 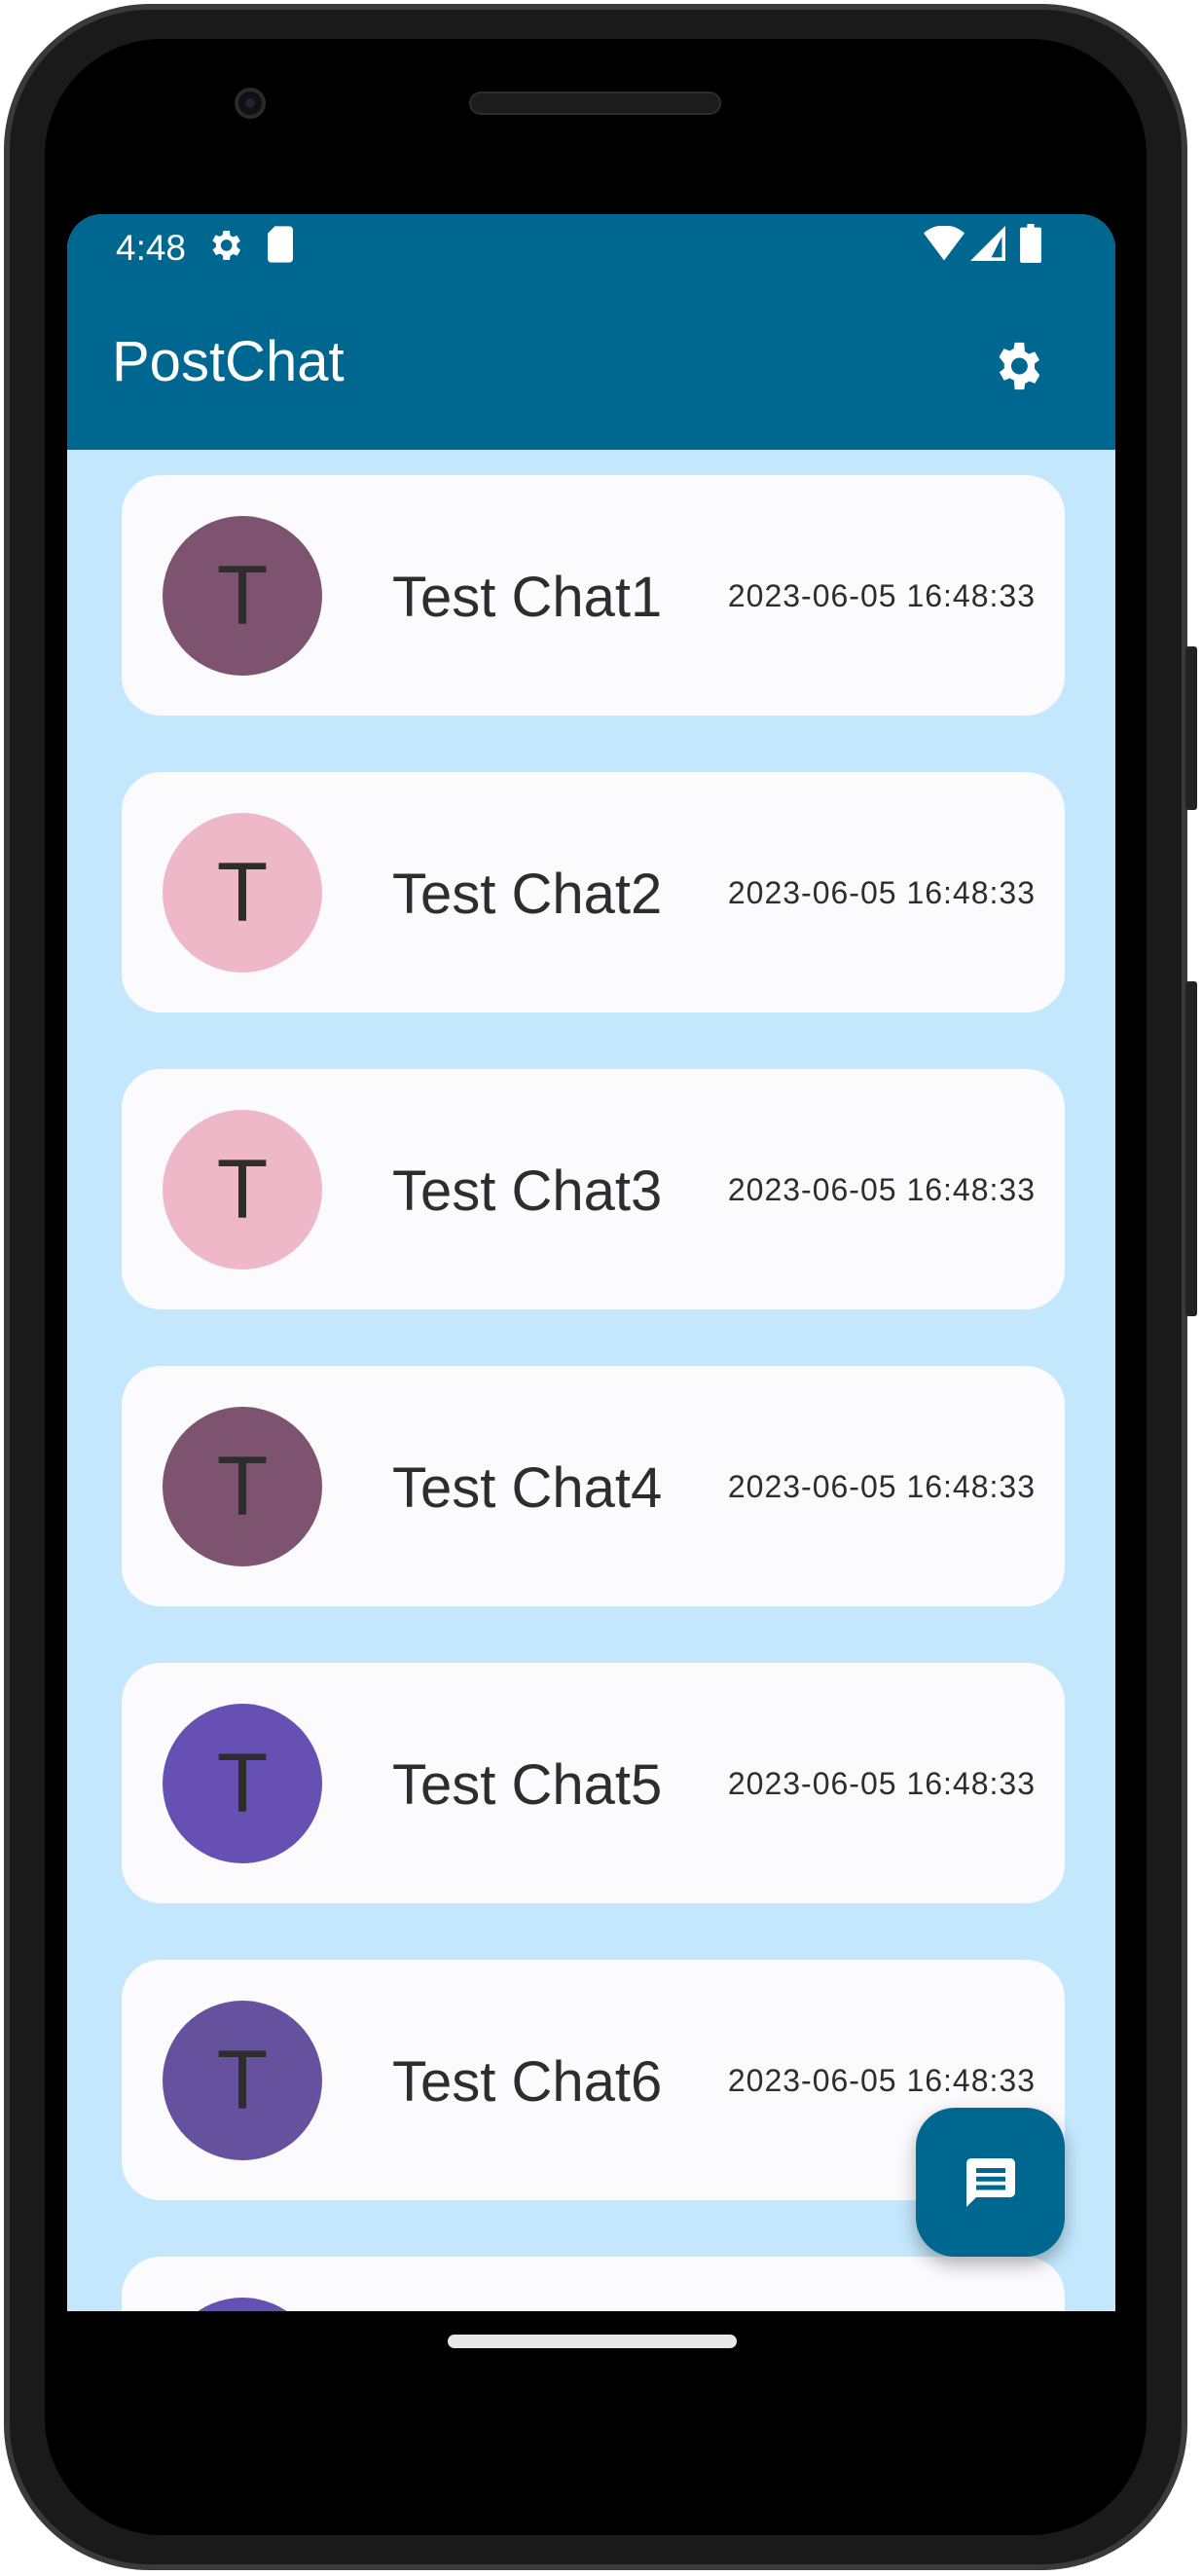 What do you see at coordinates (280, 244) in the screenshot?
I see `sd-card-icon` at bounding box center [280, 244].